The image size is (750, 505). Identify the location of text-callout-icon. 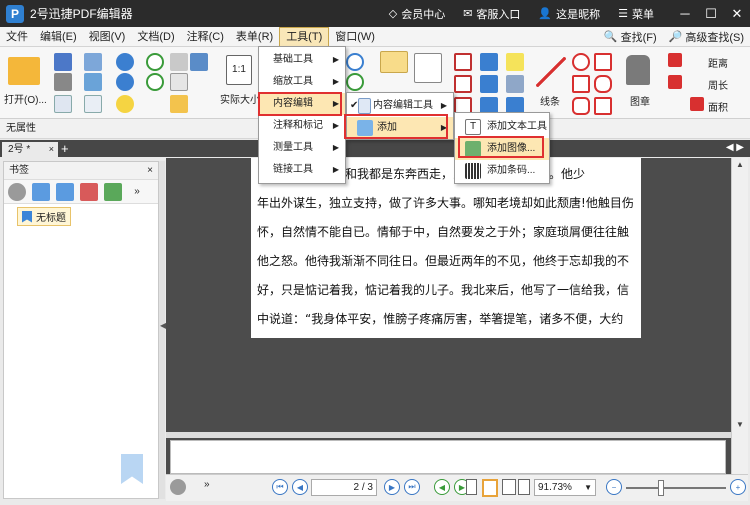
(463, 84).